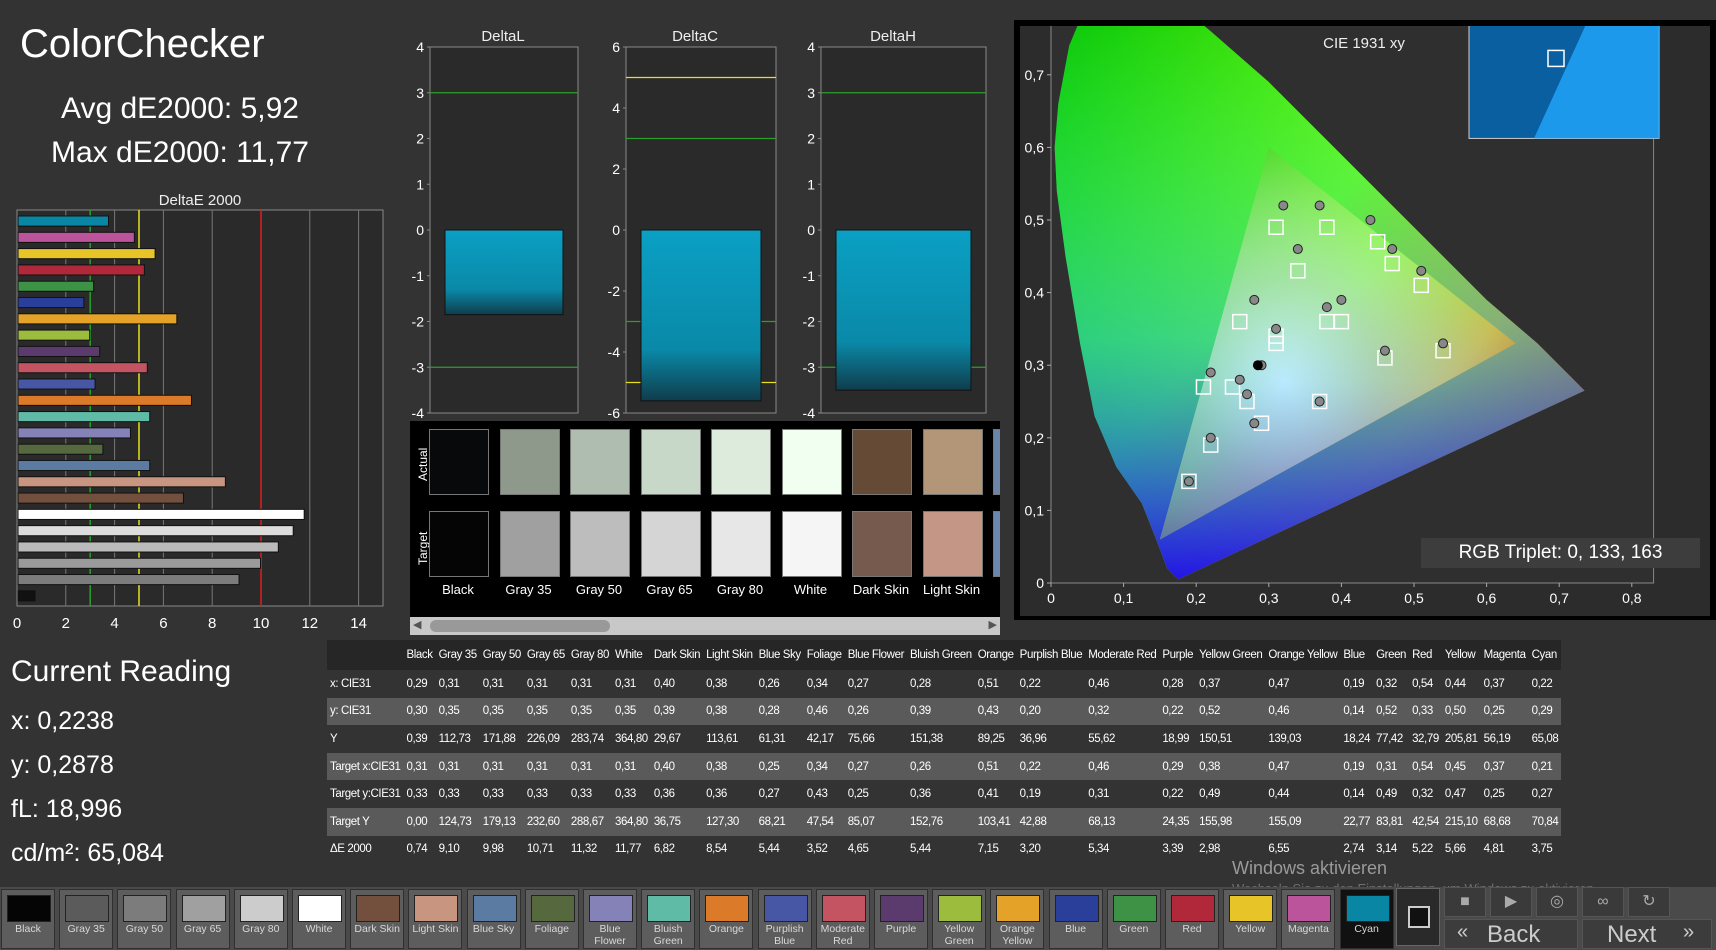 Image resolution: width=1716 pixels, height=950 pixels. Describe the element at coordinates (1603, 902) in the screenshot. I see `loop-icon: ∞` at that location.